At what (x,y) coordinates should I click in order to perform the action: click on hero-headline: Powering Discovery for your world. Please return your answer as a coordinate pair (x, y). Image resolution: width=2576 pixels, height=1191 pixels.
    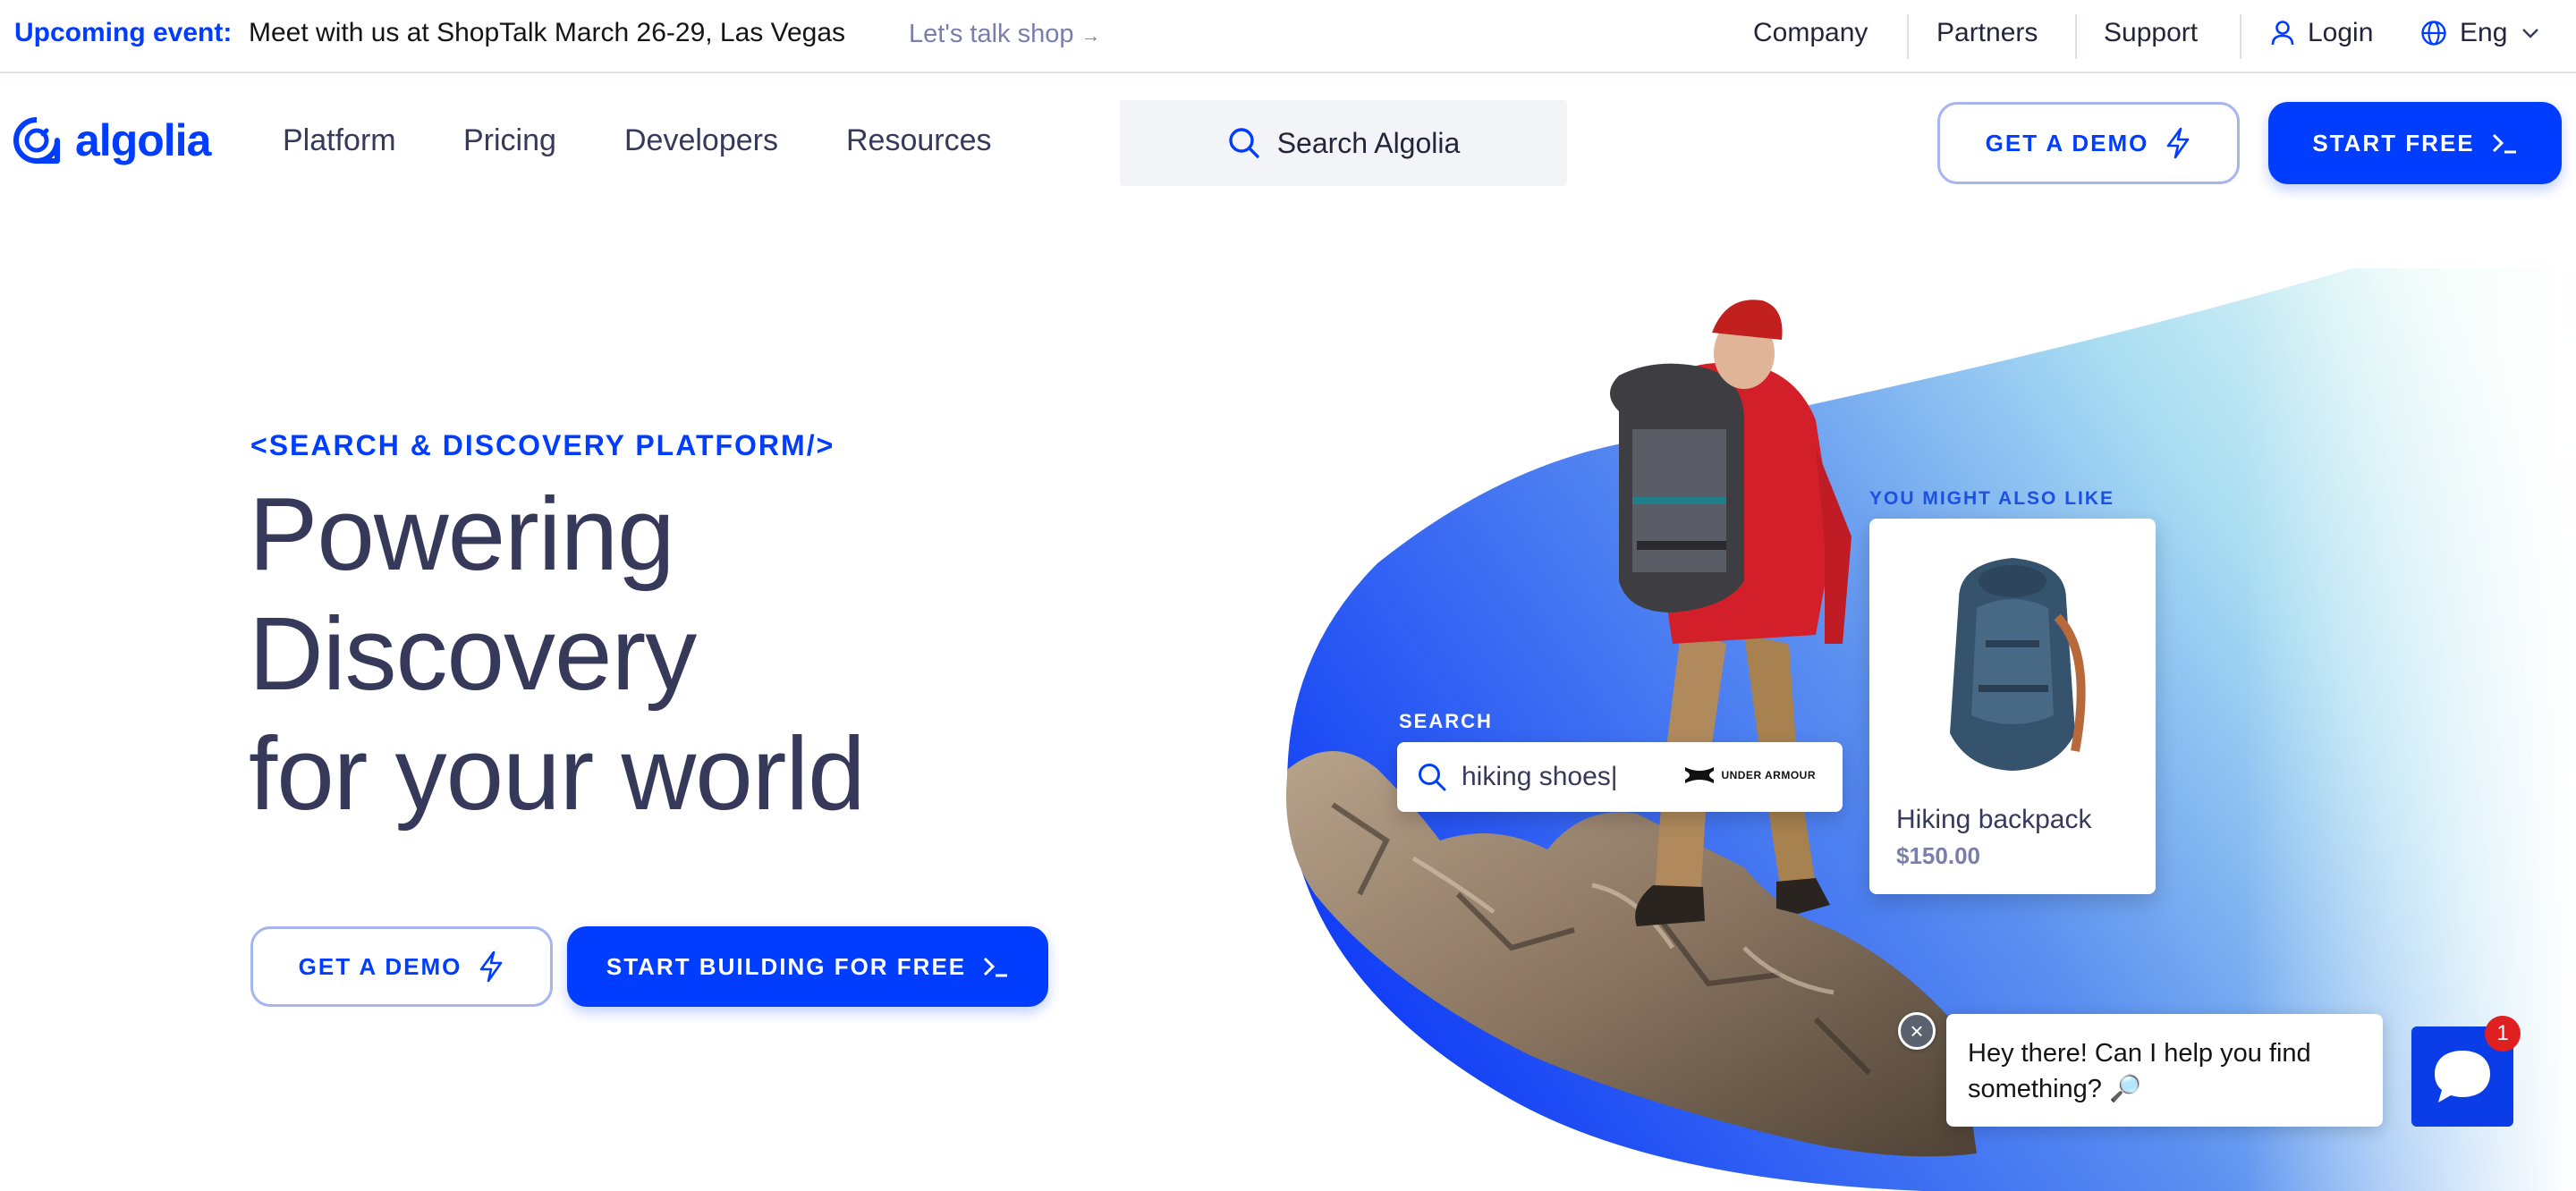
    Looking at the image, I should click on (557, 653).